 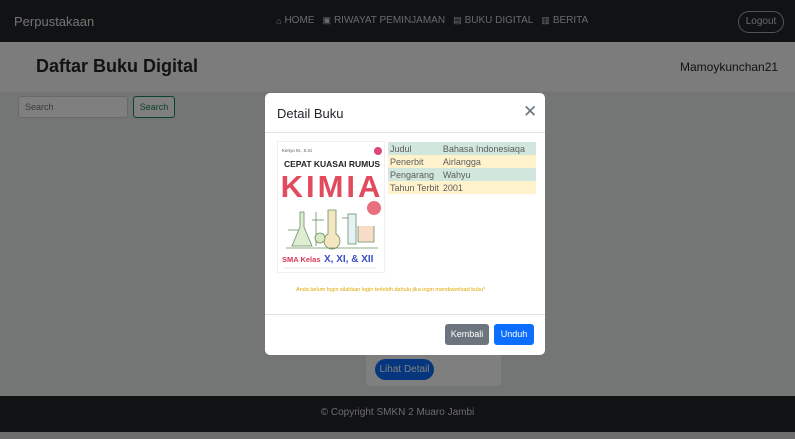 I want to click on unduh-button: Unduh, so click(x=514, y=334).